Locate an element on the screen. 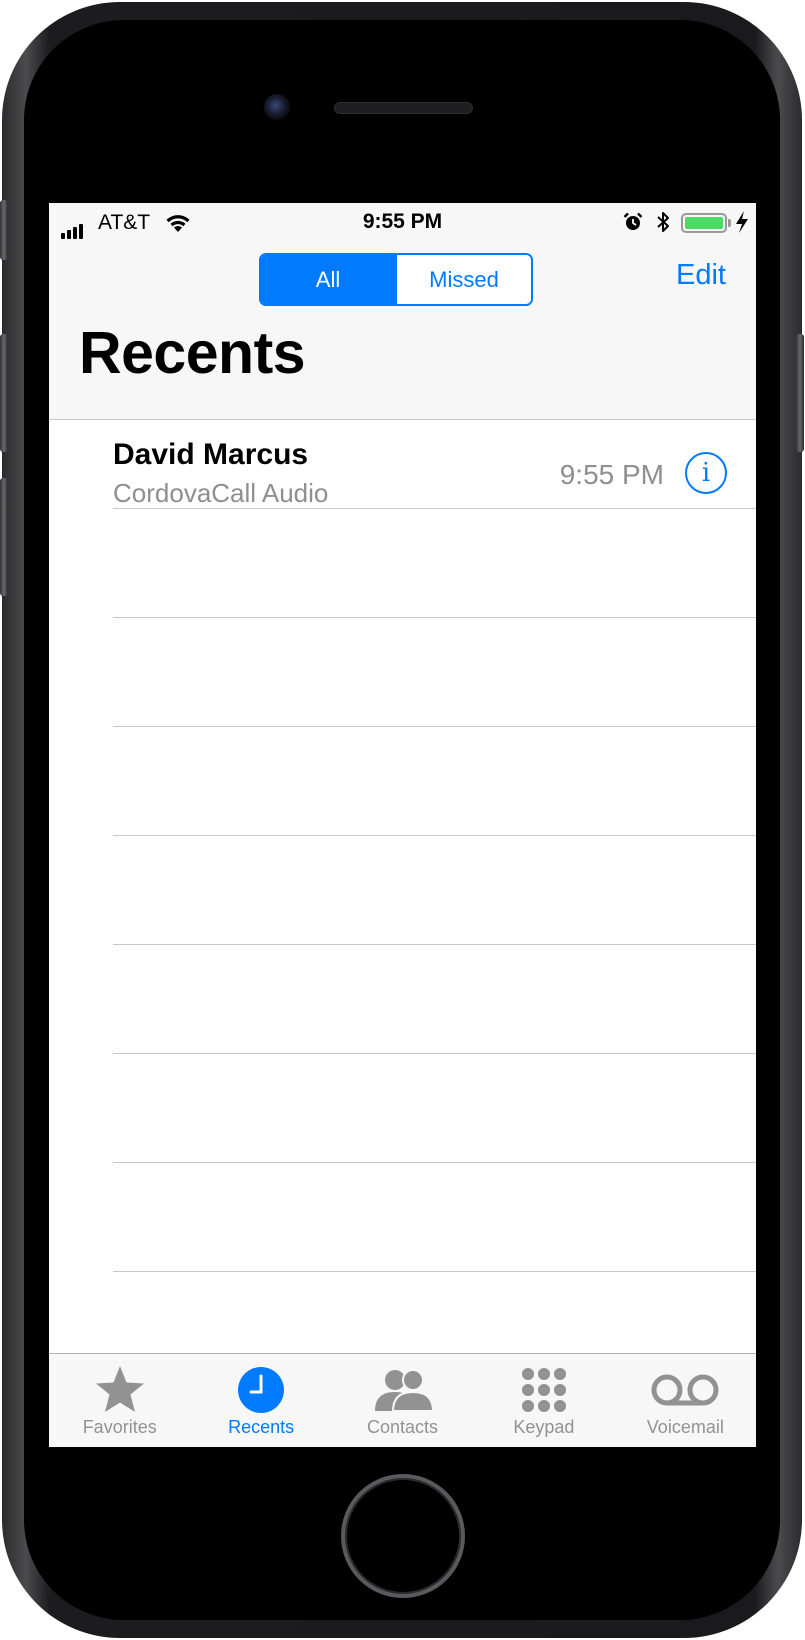  earpiece-speaker is located at coordinates (403, 108).